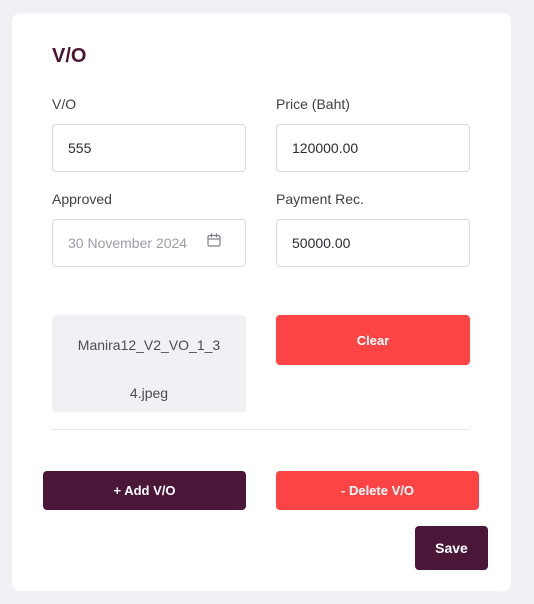  What do you see at coordinates (149, 345) in the screenshot?
I see `attachment-filename-line1: Manira12_V2_VO_1_3` at bounding box center [149, 345].